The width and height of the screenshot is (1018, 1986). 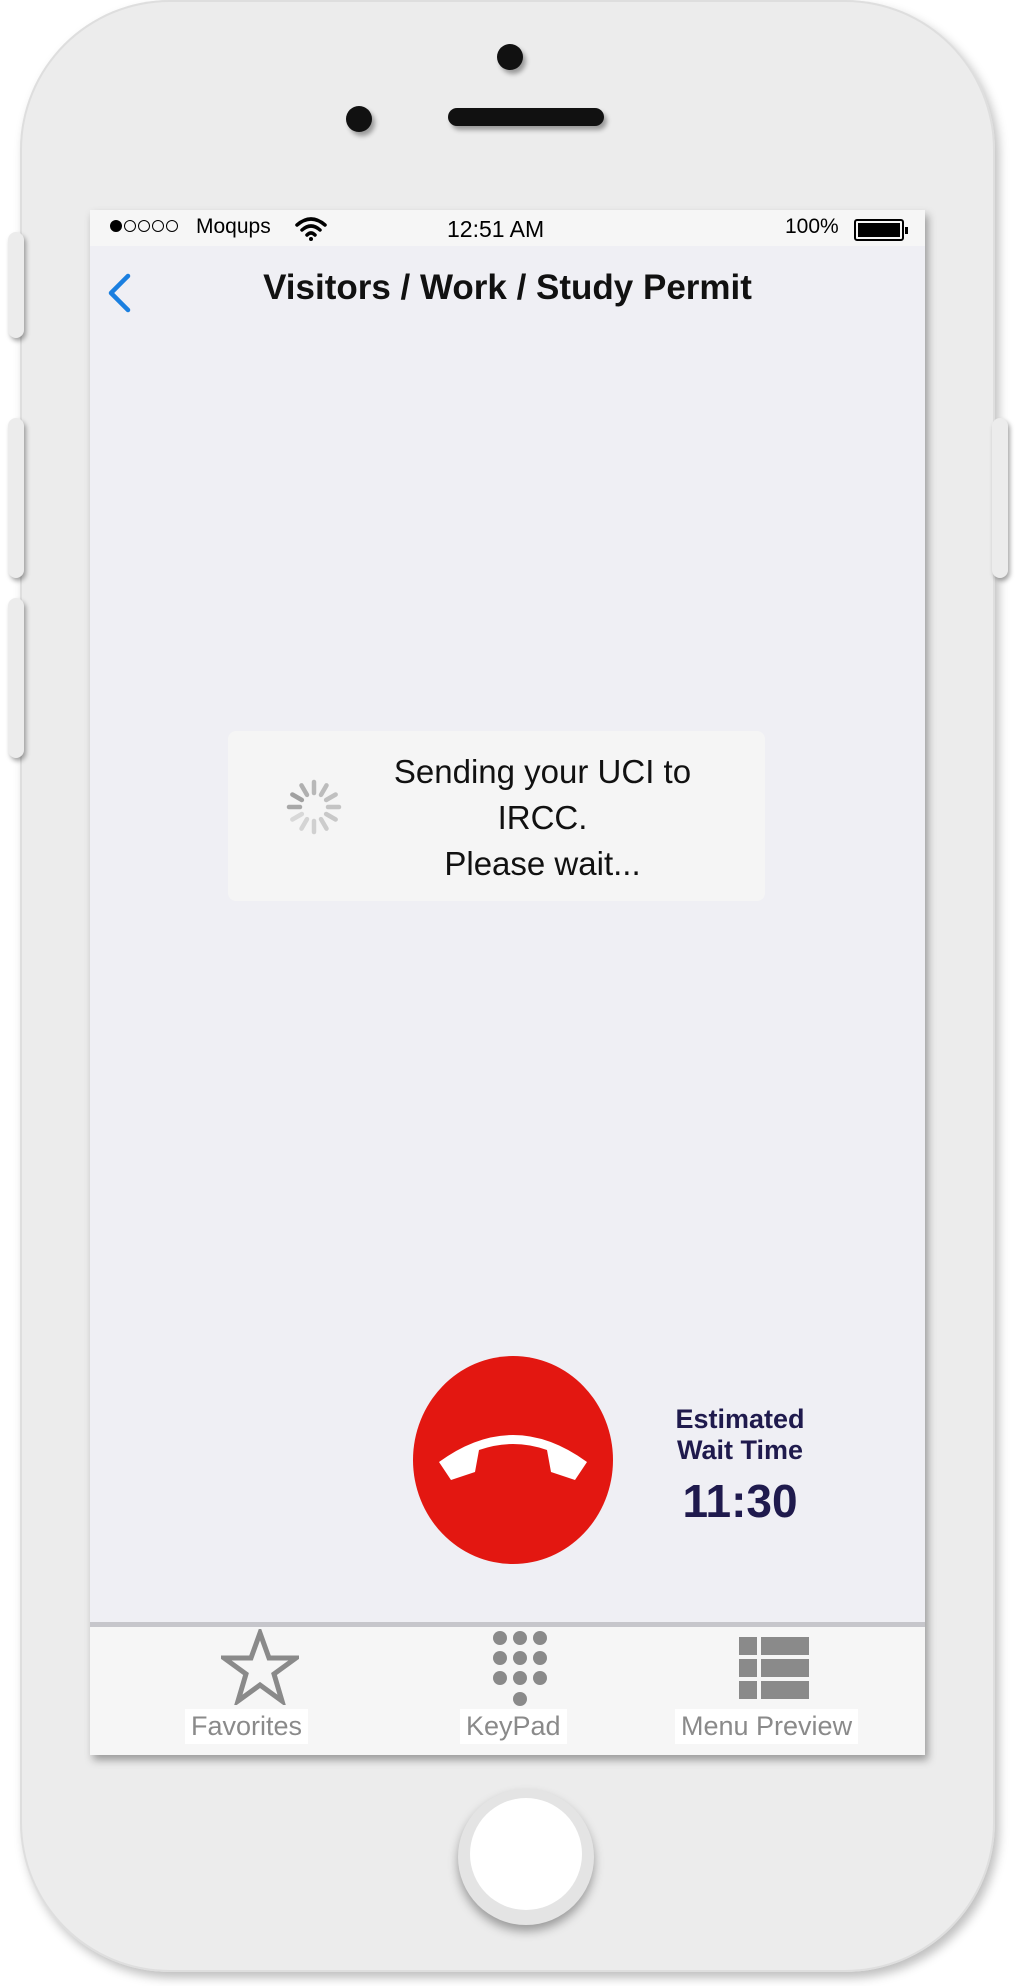 What do you see at coordinates (247, 1726) in the screenshot?
I see `tab-favorites-label: Favorites` at bounding box center [247, 1726].